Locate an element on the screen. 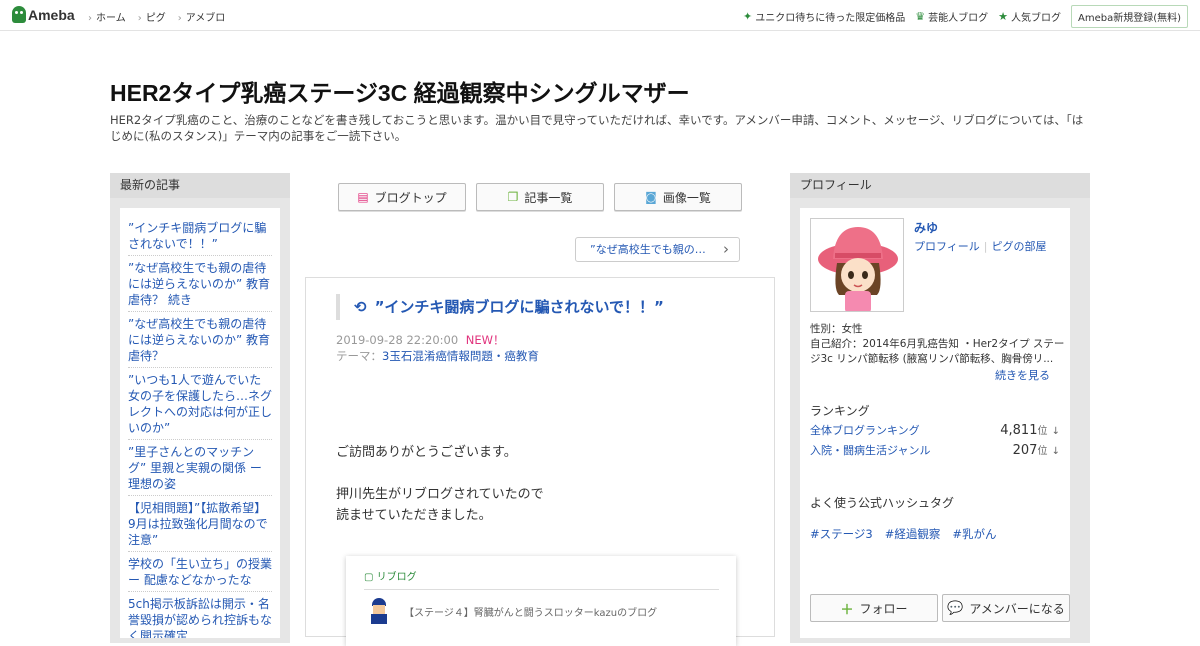 This screenshot has height=646, width=1200. uniqlo-link: ✦ ユニクロ待ちに待った限定価格品 is located at coordinates (824, 16).